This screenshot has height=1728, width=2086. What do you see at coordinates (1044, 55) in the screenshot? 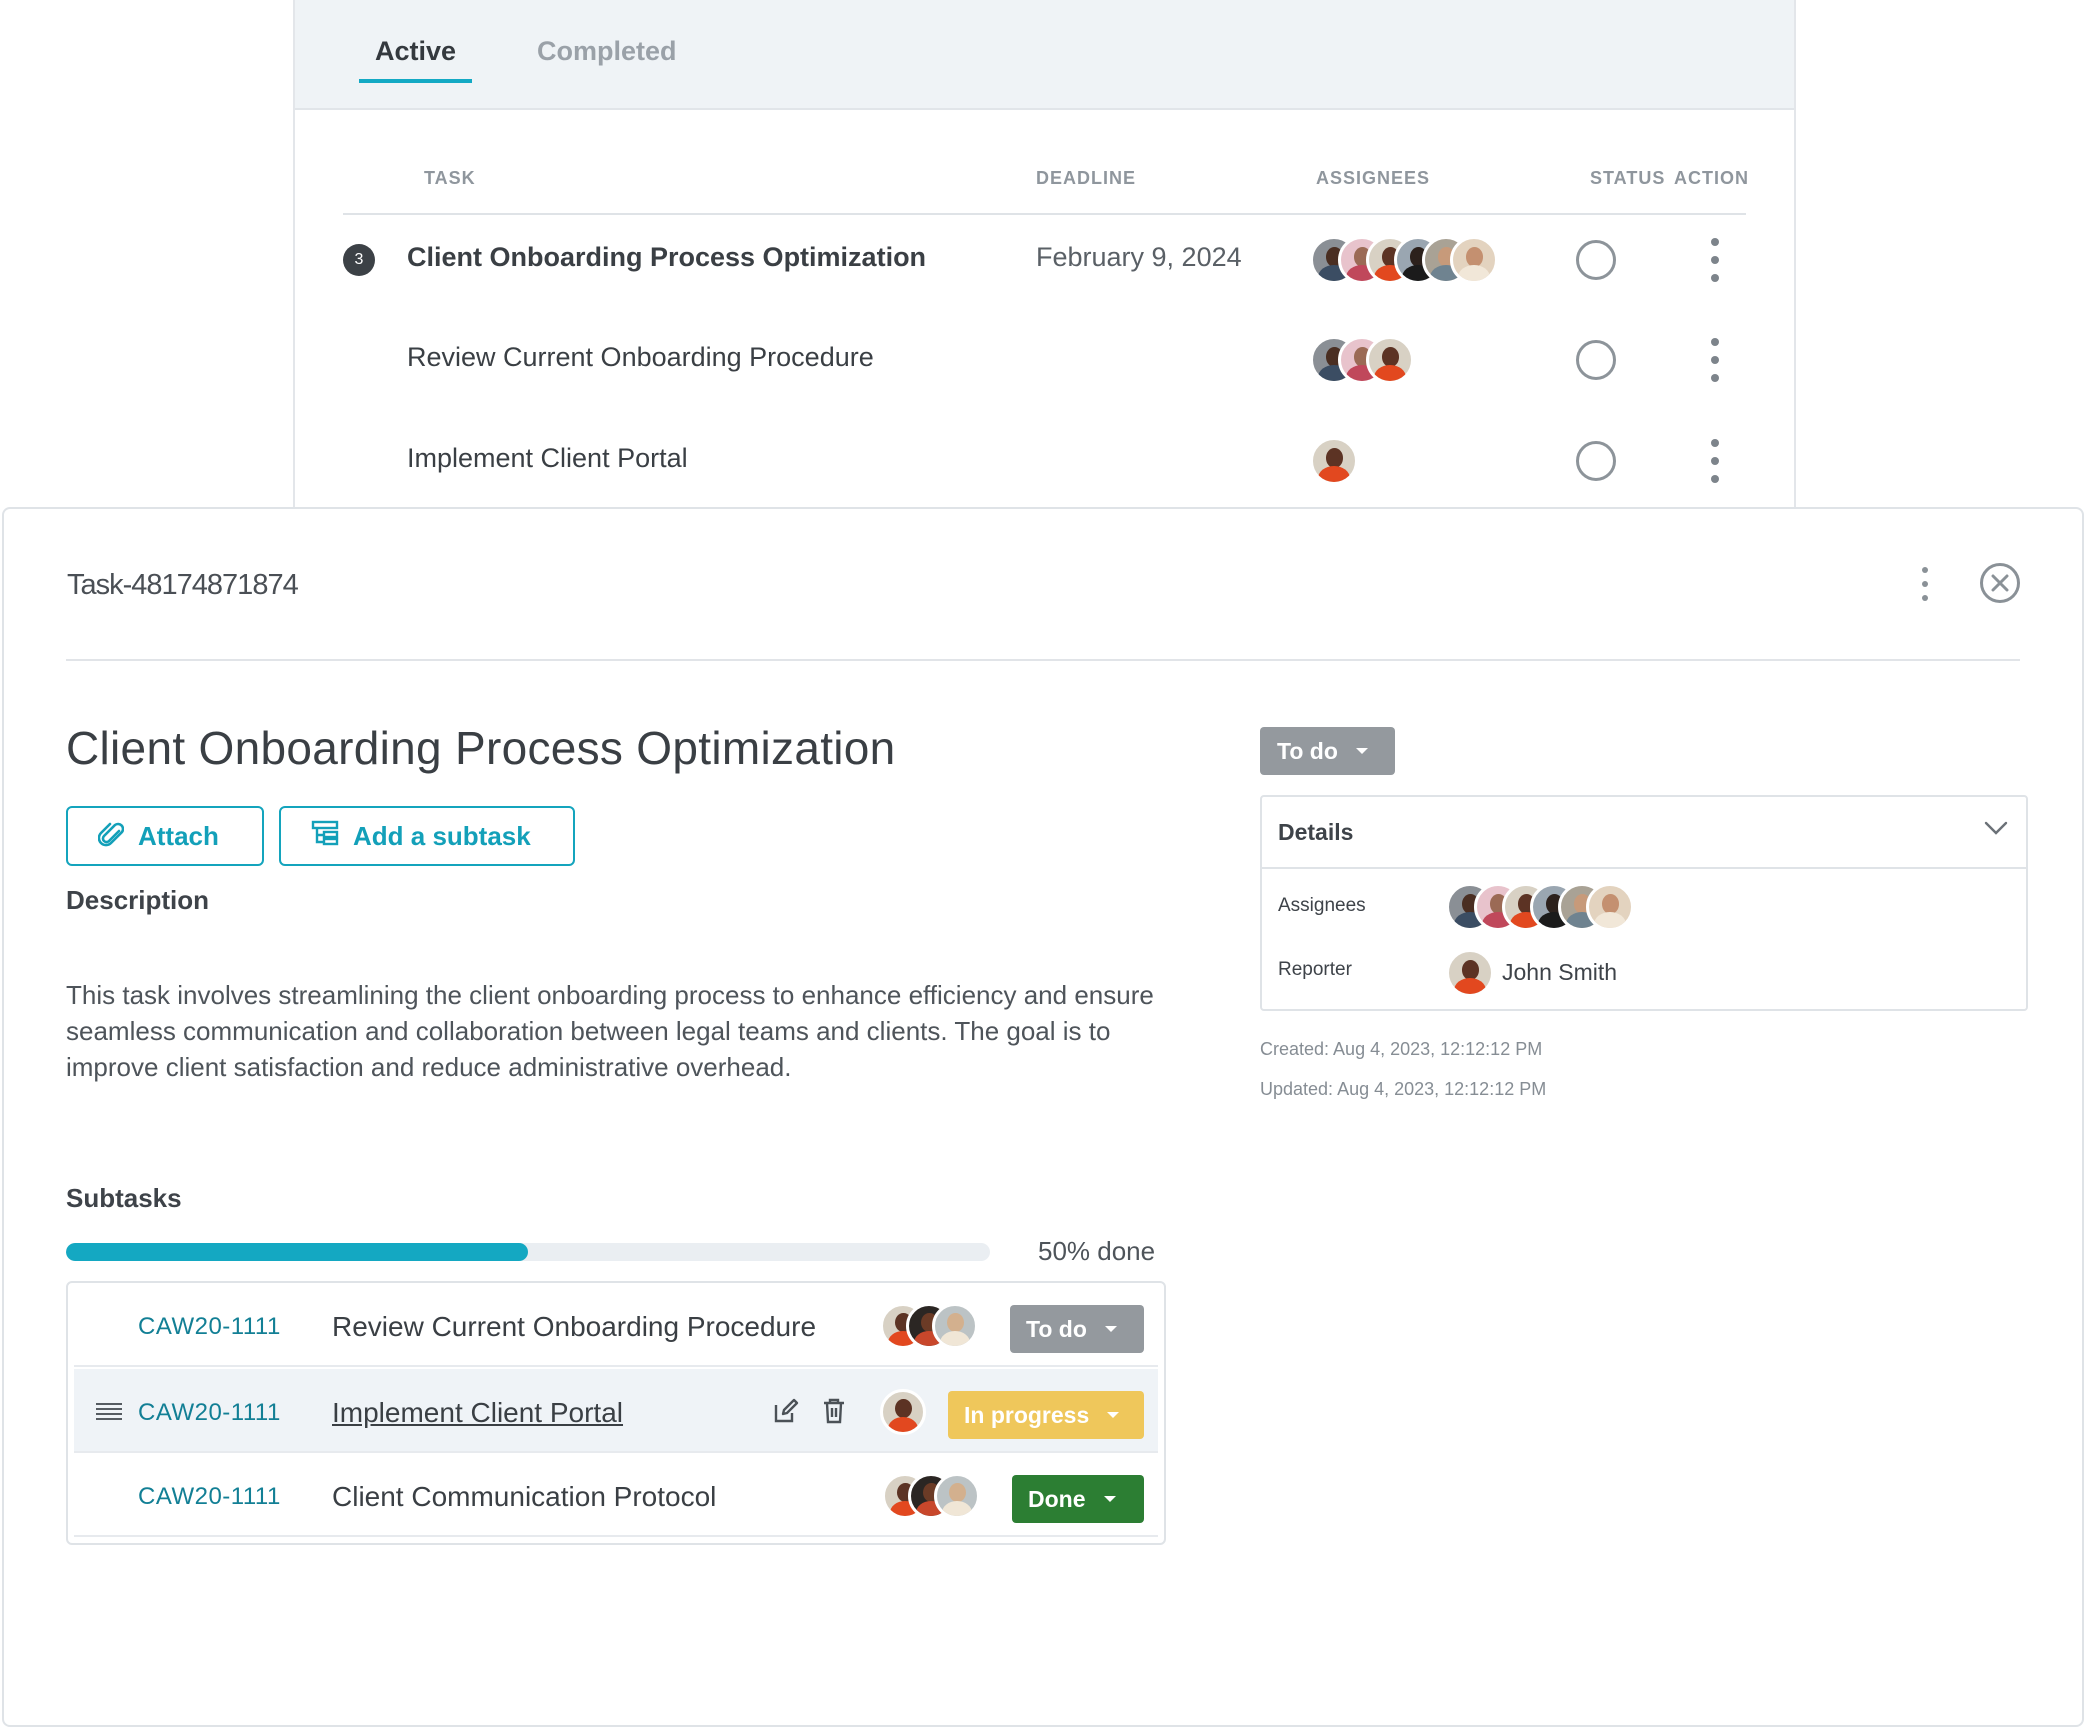
I see `tabs-bar: Active Completed` at bounding box center [1044, 55].